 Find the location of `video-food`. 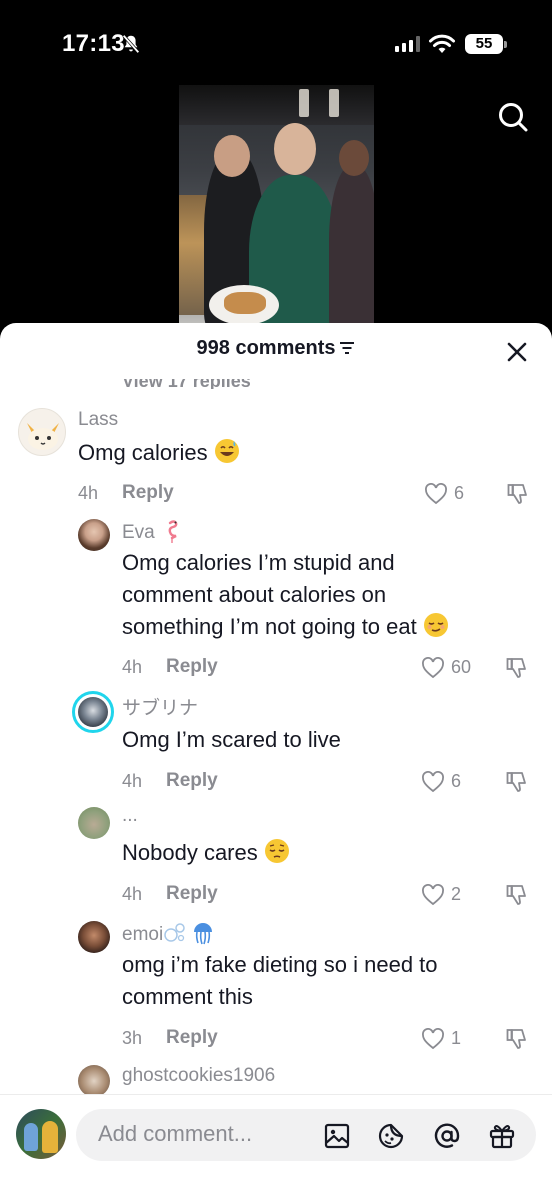

video-food is located at coordinates (245, 303).